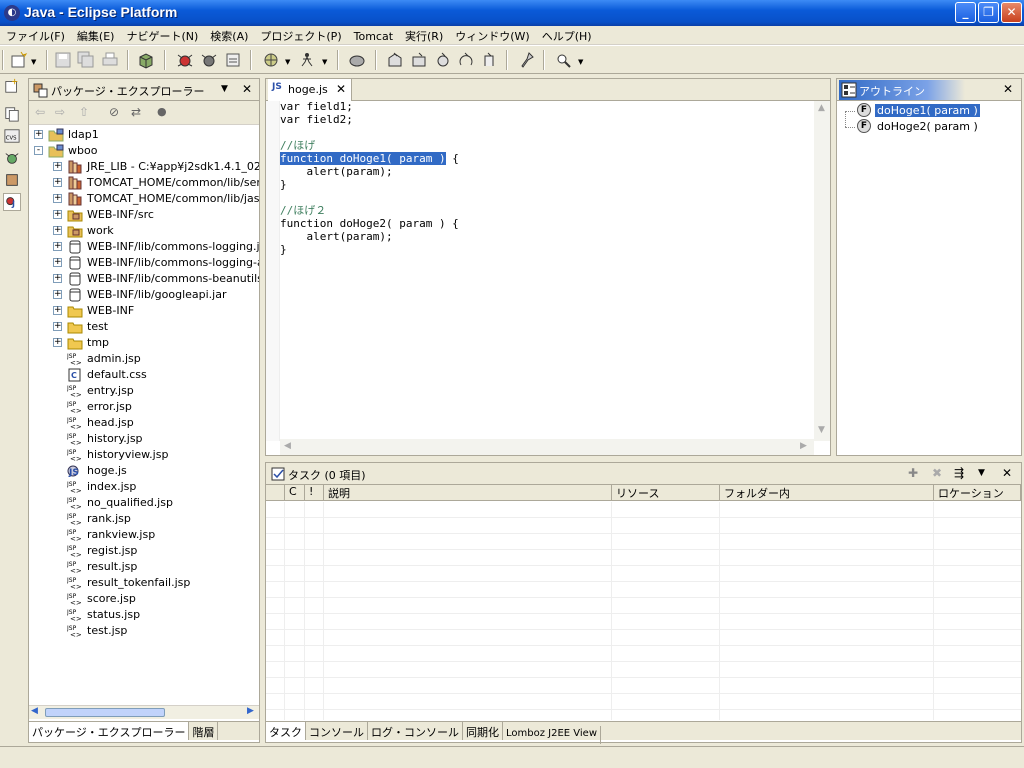 The width and height of the screenshot is (1024, 768). Describe the element at coordinates (988, 12) in the screenshot. I see `maximize-button: ❐` at that location.